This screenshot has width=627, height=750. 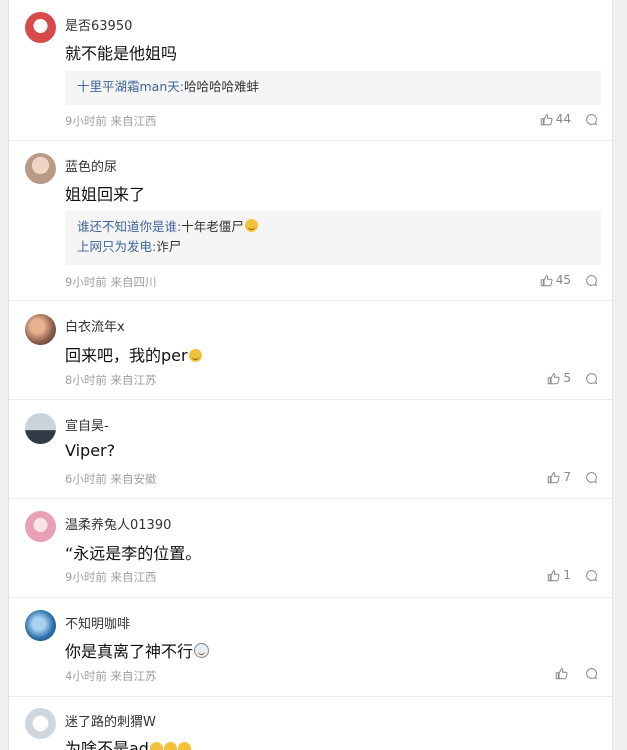 I want to click on comment-item: 不知明咖啡 你是真离了神不行 4小时前 来自江苏, so click(x=310, y=647).